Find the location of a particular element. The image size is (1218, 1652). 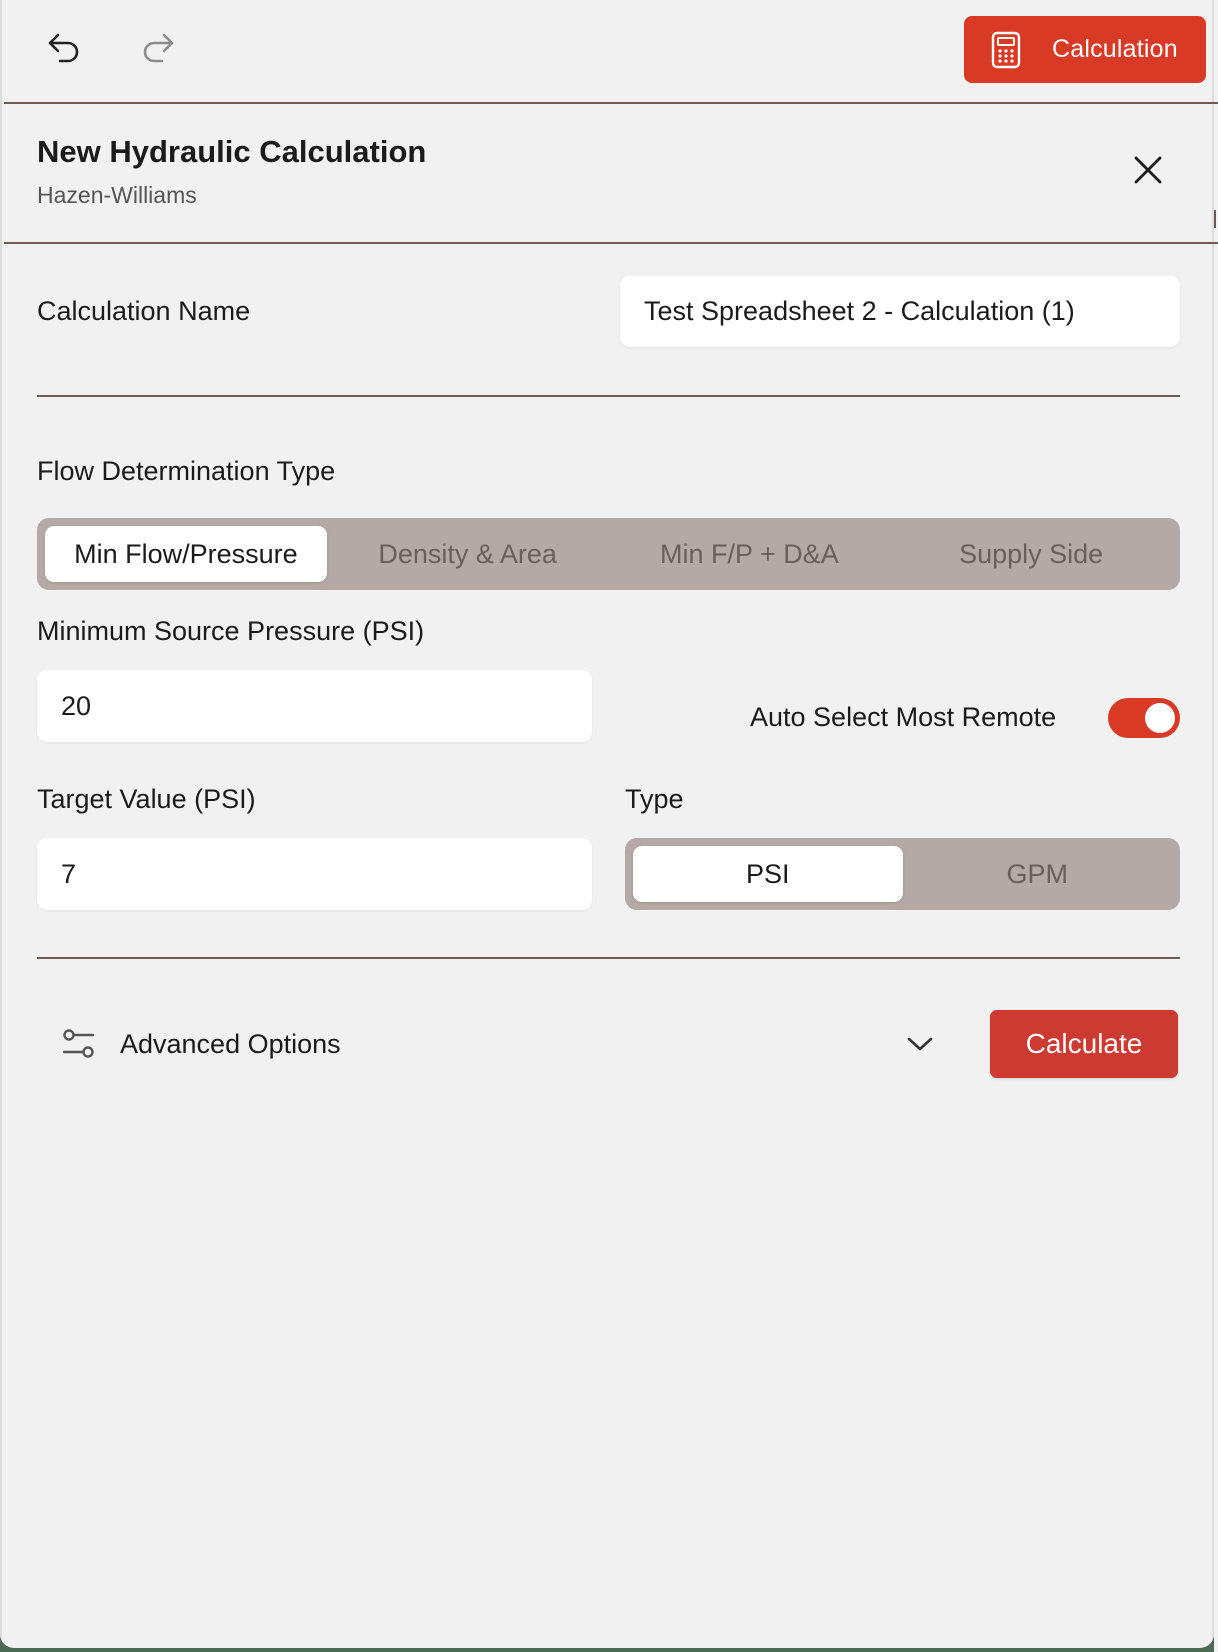

redo-icon is located at coordinates (158, 48).